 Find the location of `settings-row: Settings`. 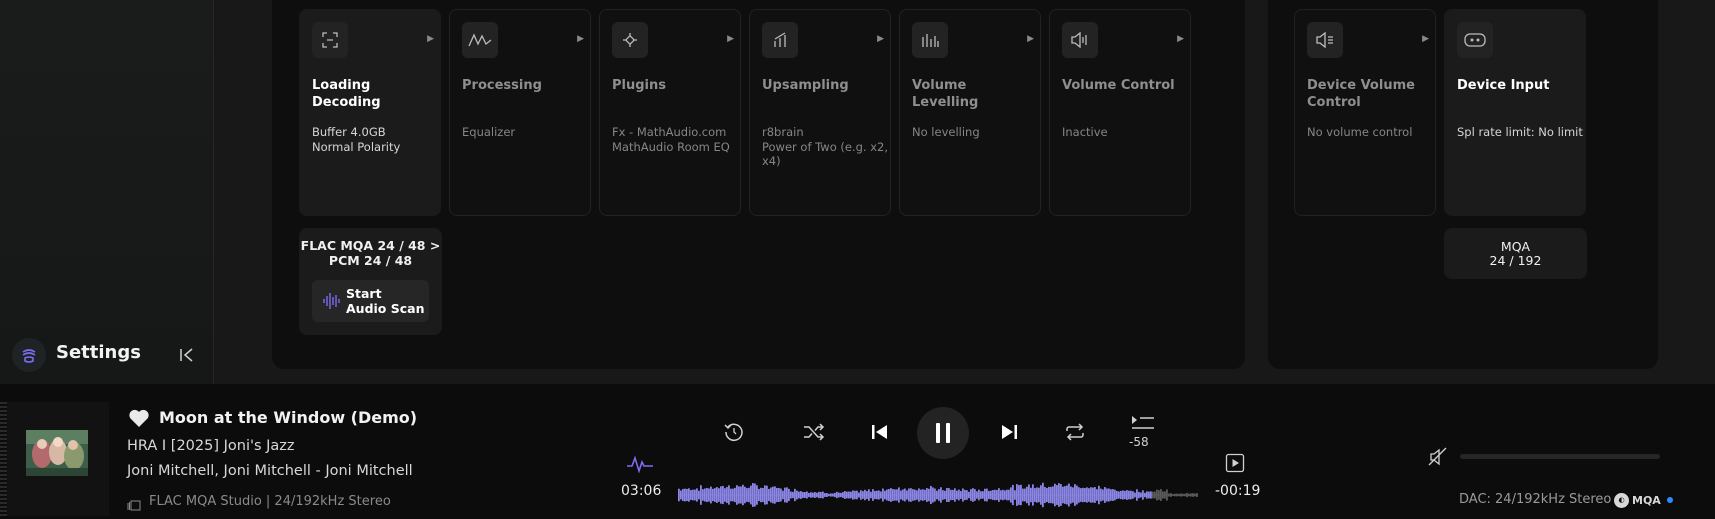

settings-row: Settings is located at coordinates (107, 355).